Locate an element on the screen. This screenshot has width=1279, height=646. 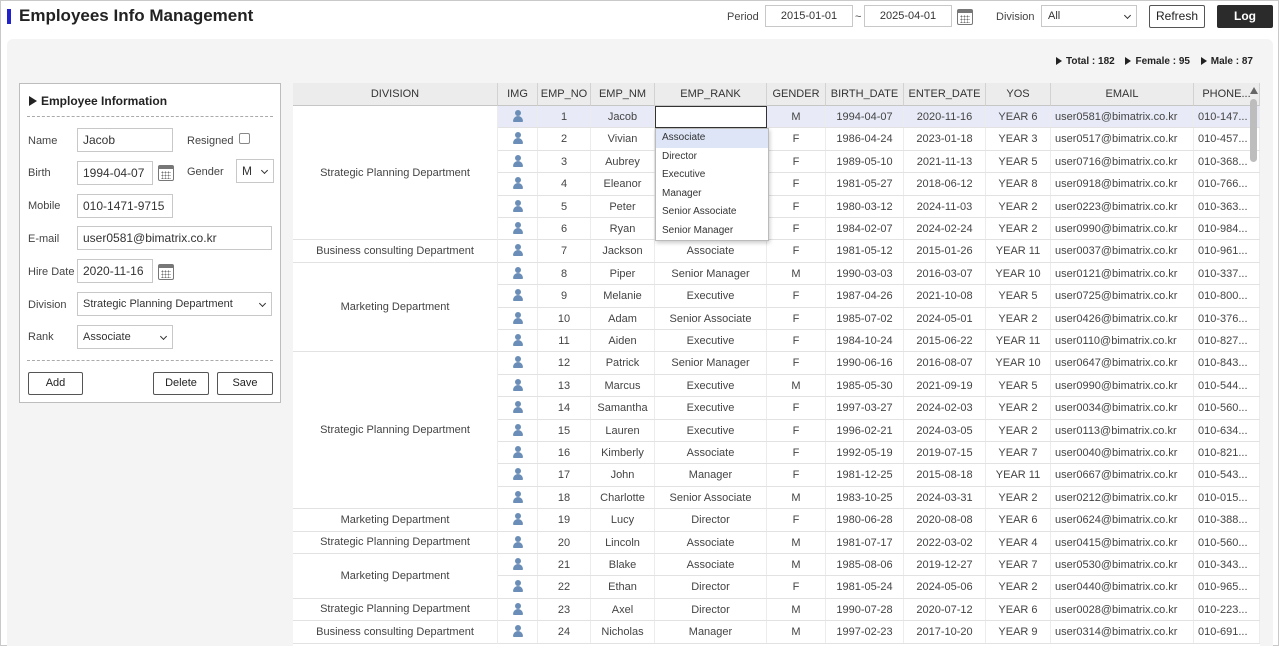
birth-input: 1994-04-07 is located at coordinates (115, 173).